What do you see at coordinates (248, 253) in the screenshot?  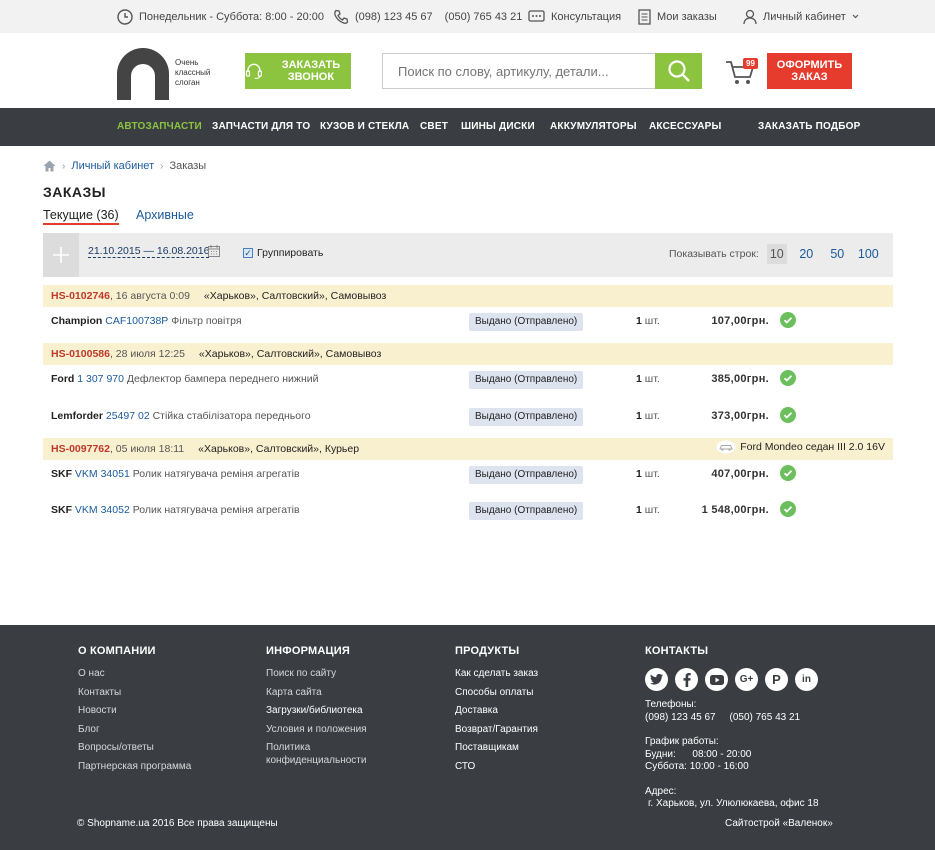 I see `group-checkbox: ✓` at bounding box center [248, 253].